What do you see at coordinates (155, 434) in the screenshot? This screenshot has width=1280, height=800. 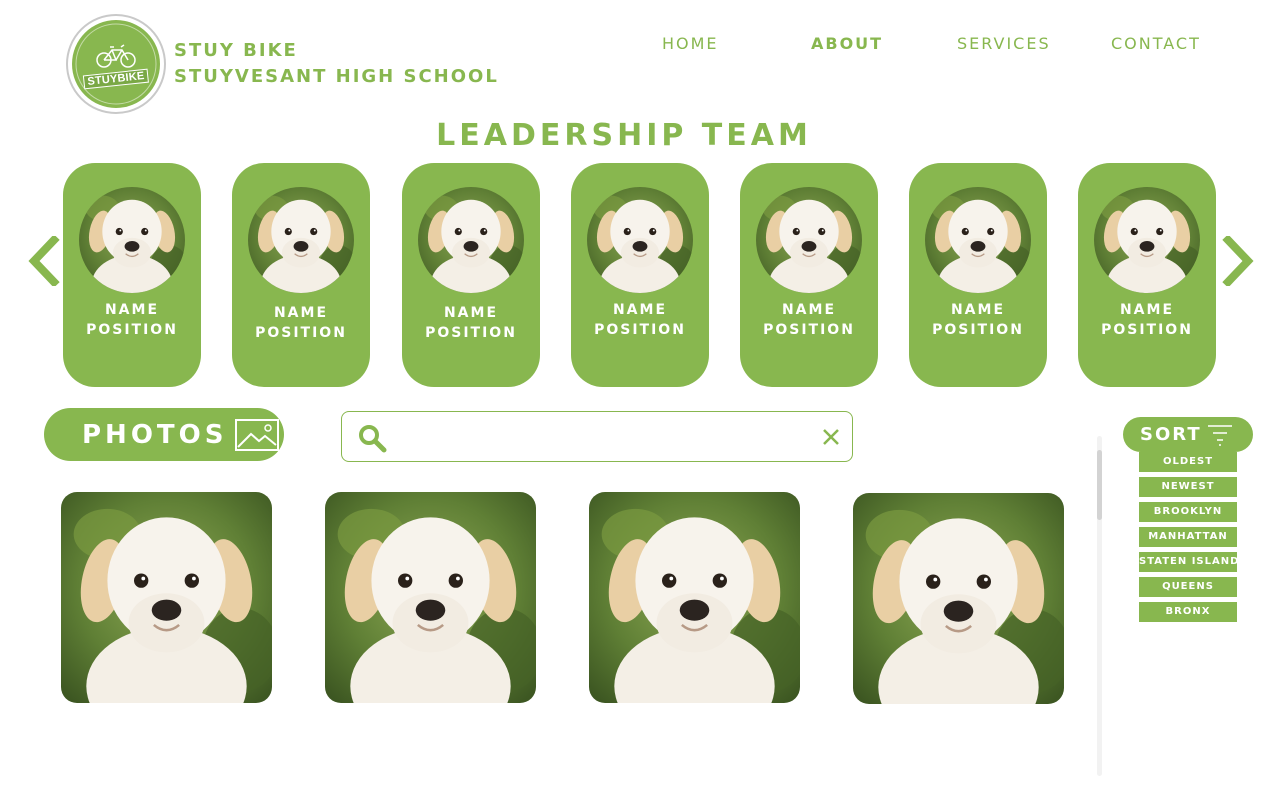 I see `photos-label: PHOTOS` at bounding box center [155, 434].